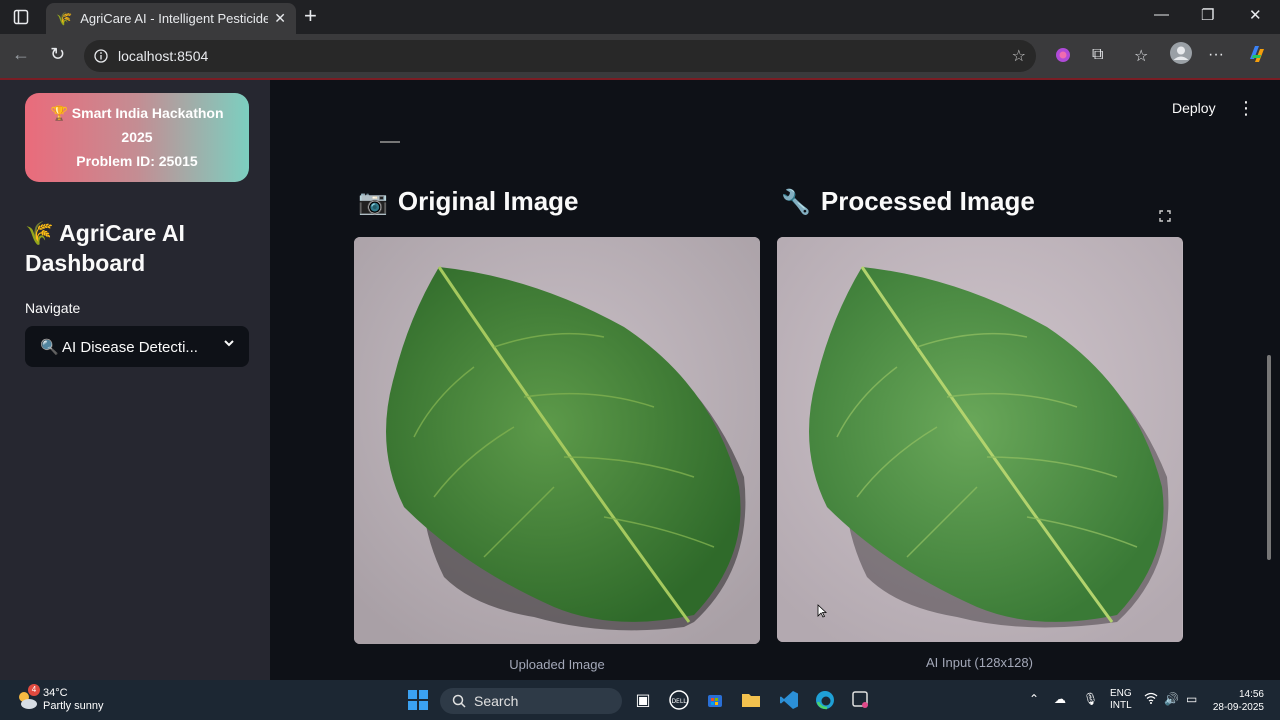 The width and height of the screenshot is (1280, 720). I want to click on taskbar-search: Search, so click(531, 701).